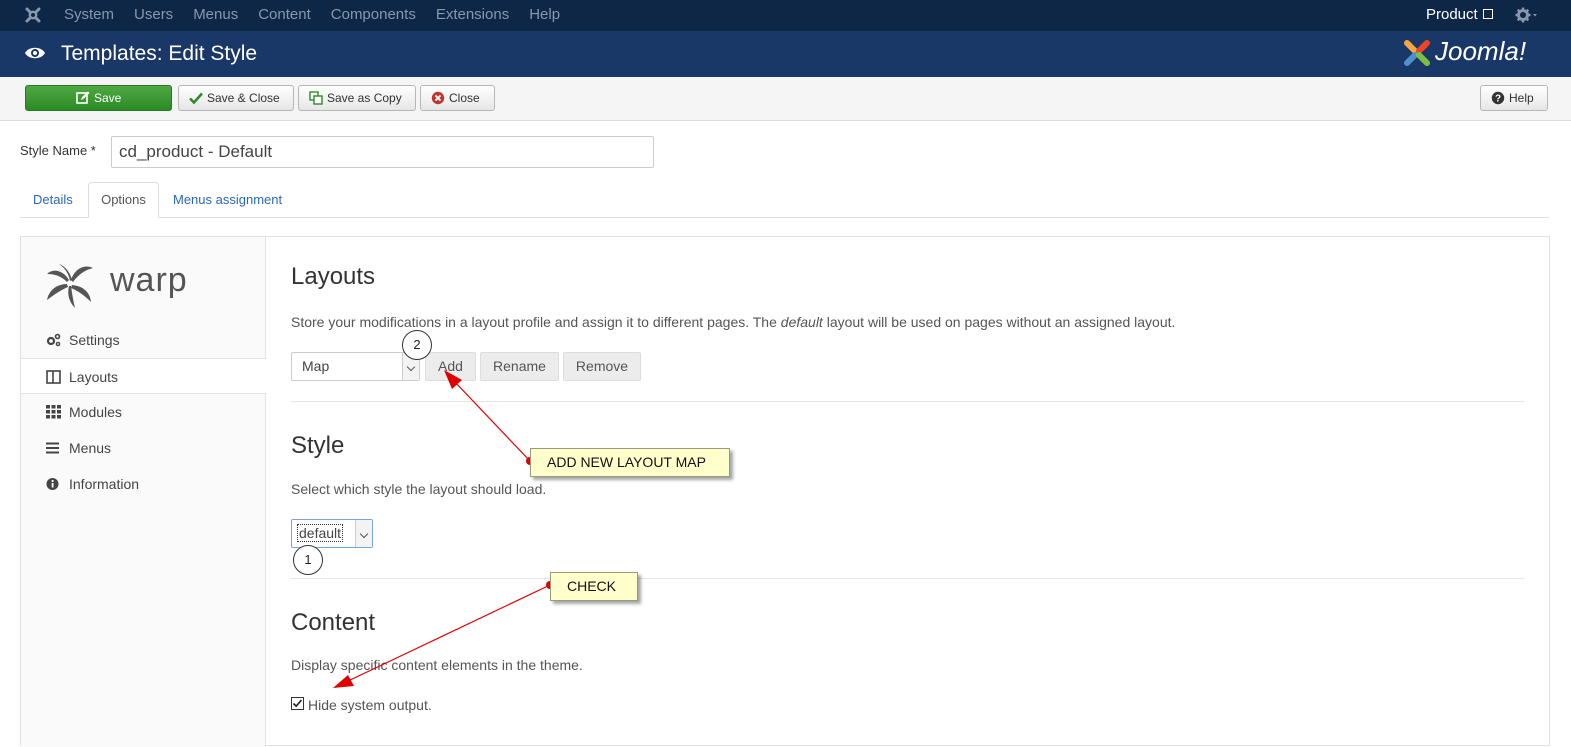 The image size is (1571, 747). I want to click on question-icon: ?, so click(1498, 98).